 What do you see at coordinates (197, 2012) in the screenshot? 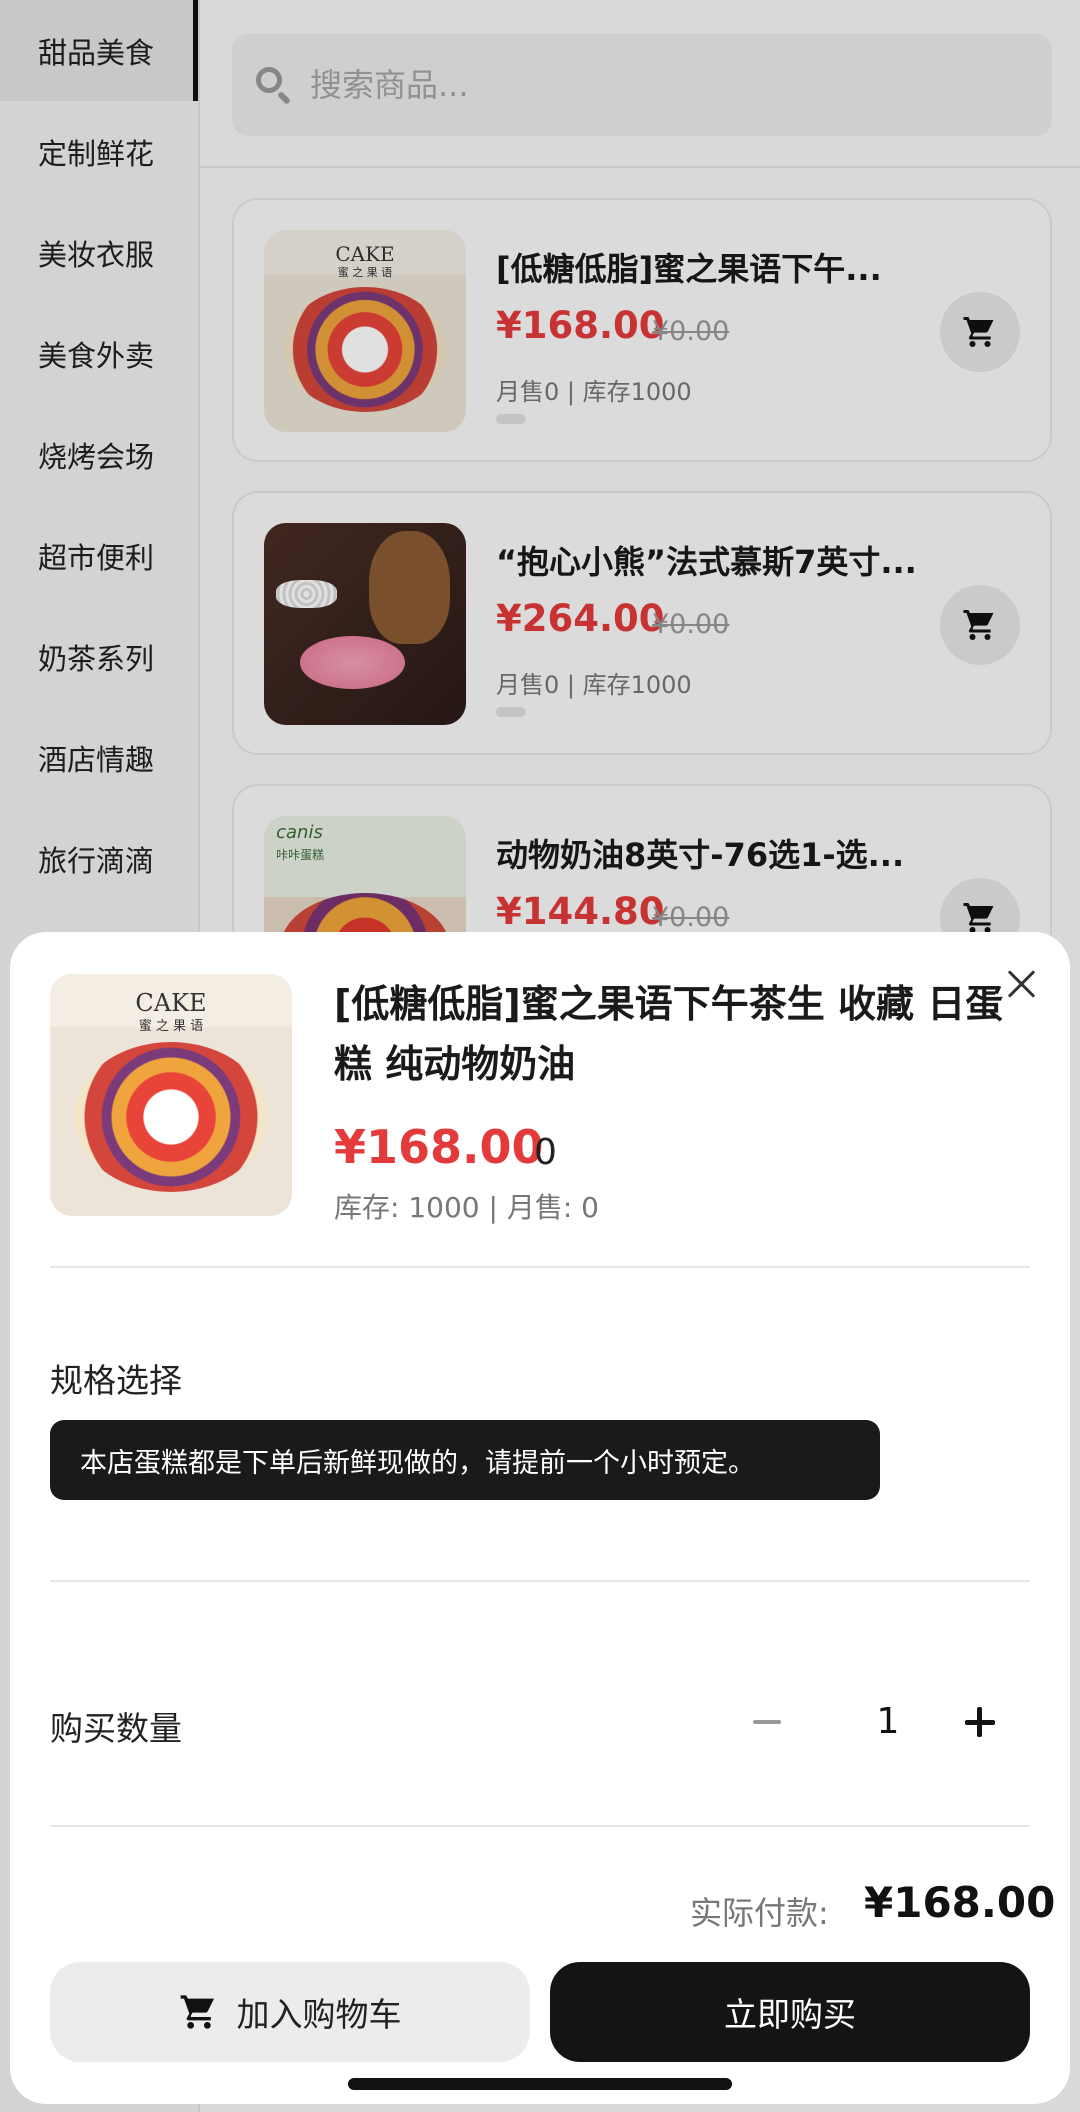
I see `cart-icon` at bounding box center [197, 2012].